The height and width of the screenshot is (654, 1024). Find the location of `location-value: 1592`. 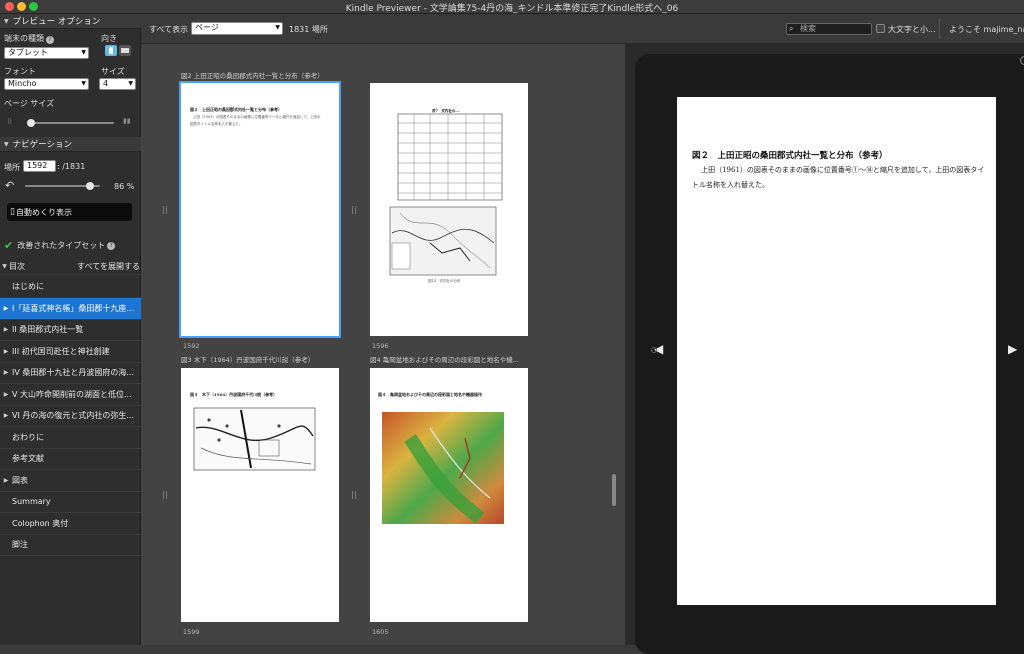

location-value: 1592 is located at coordinates (37, 165).